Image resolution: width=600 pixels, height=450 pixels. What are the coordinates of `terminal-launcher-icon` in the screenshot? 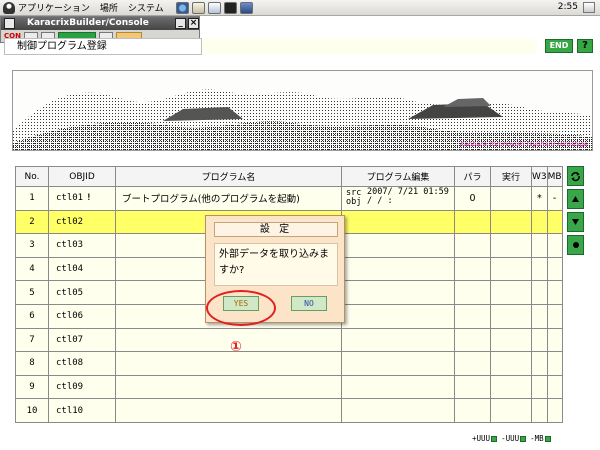 It's located at (230, 7).